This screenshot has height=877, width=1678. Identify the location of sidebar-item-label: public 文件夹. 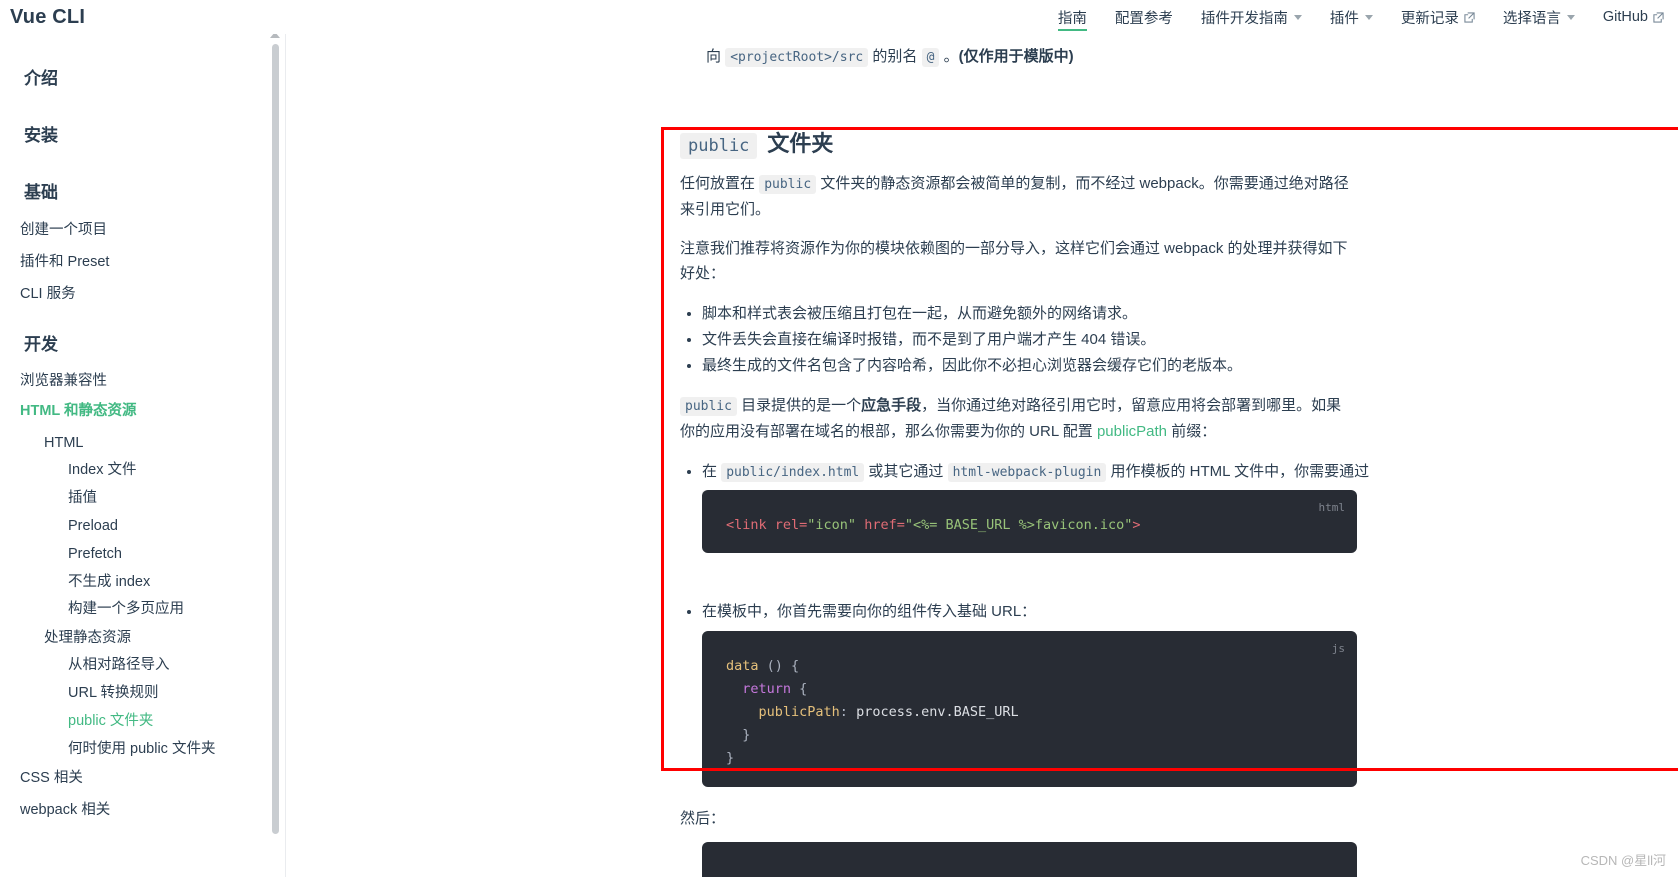
(111, 721).